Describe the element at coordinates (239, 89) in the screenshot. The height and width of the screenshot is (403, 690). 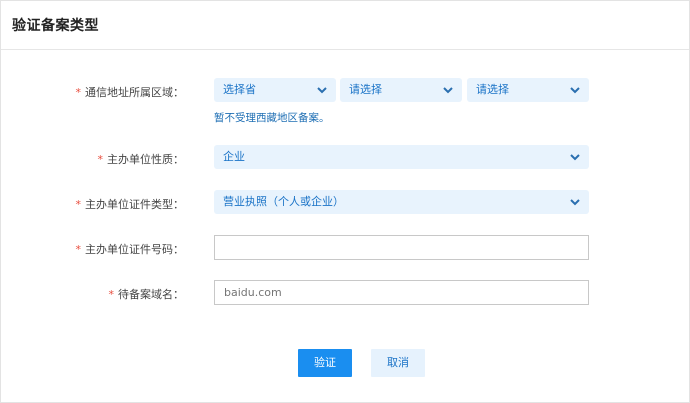
I see `province-select-value: 选择省` at that location.